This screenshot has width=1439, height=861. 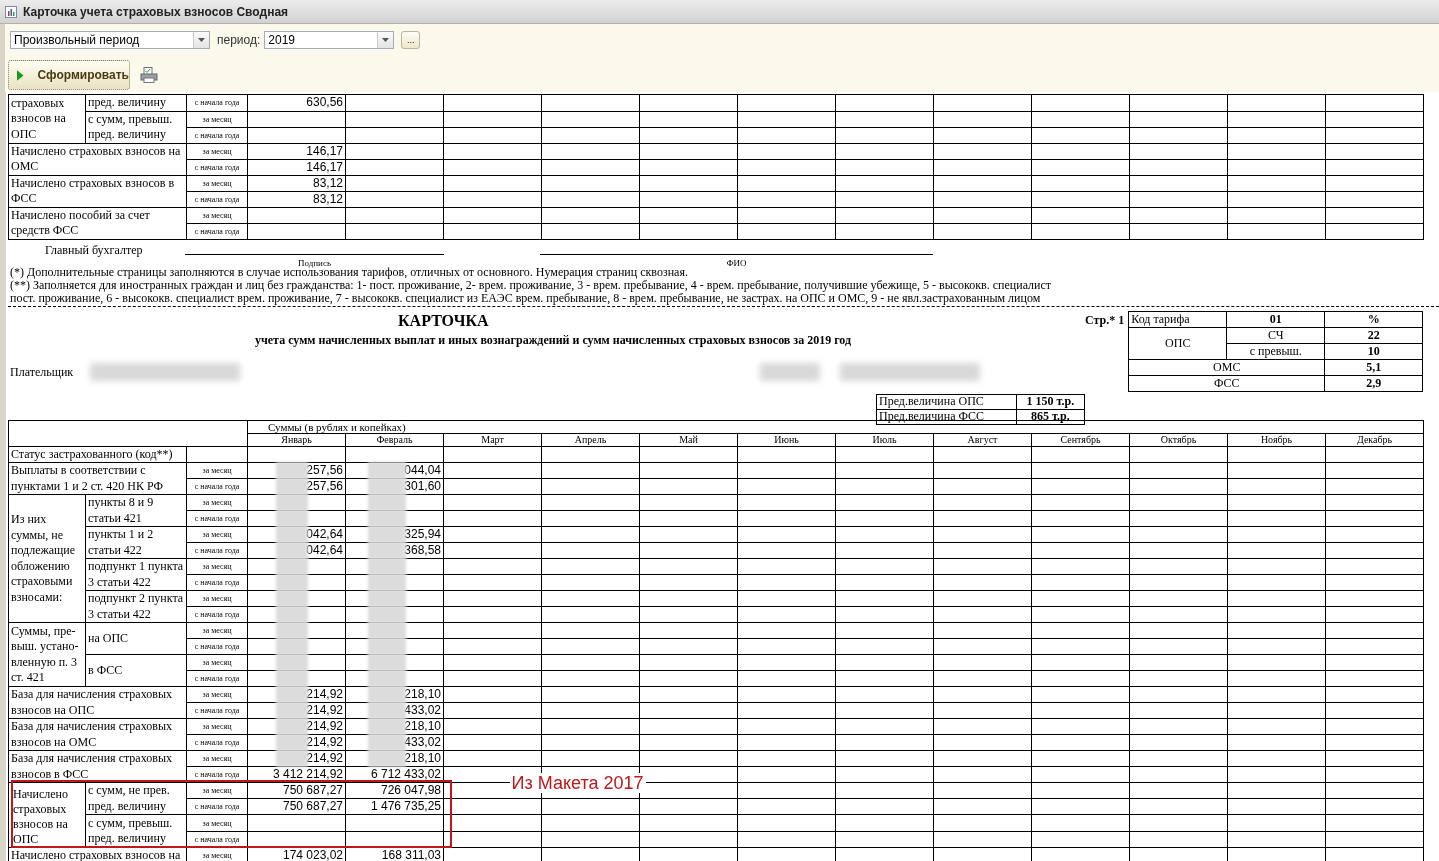 I want to click on card-title: КАРТОЧКА, so click(x=444, y=320).